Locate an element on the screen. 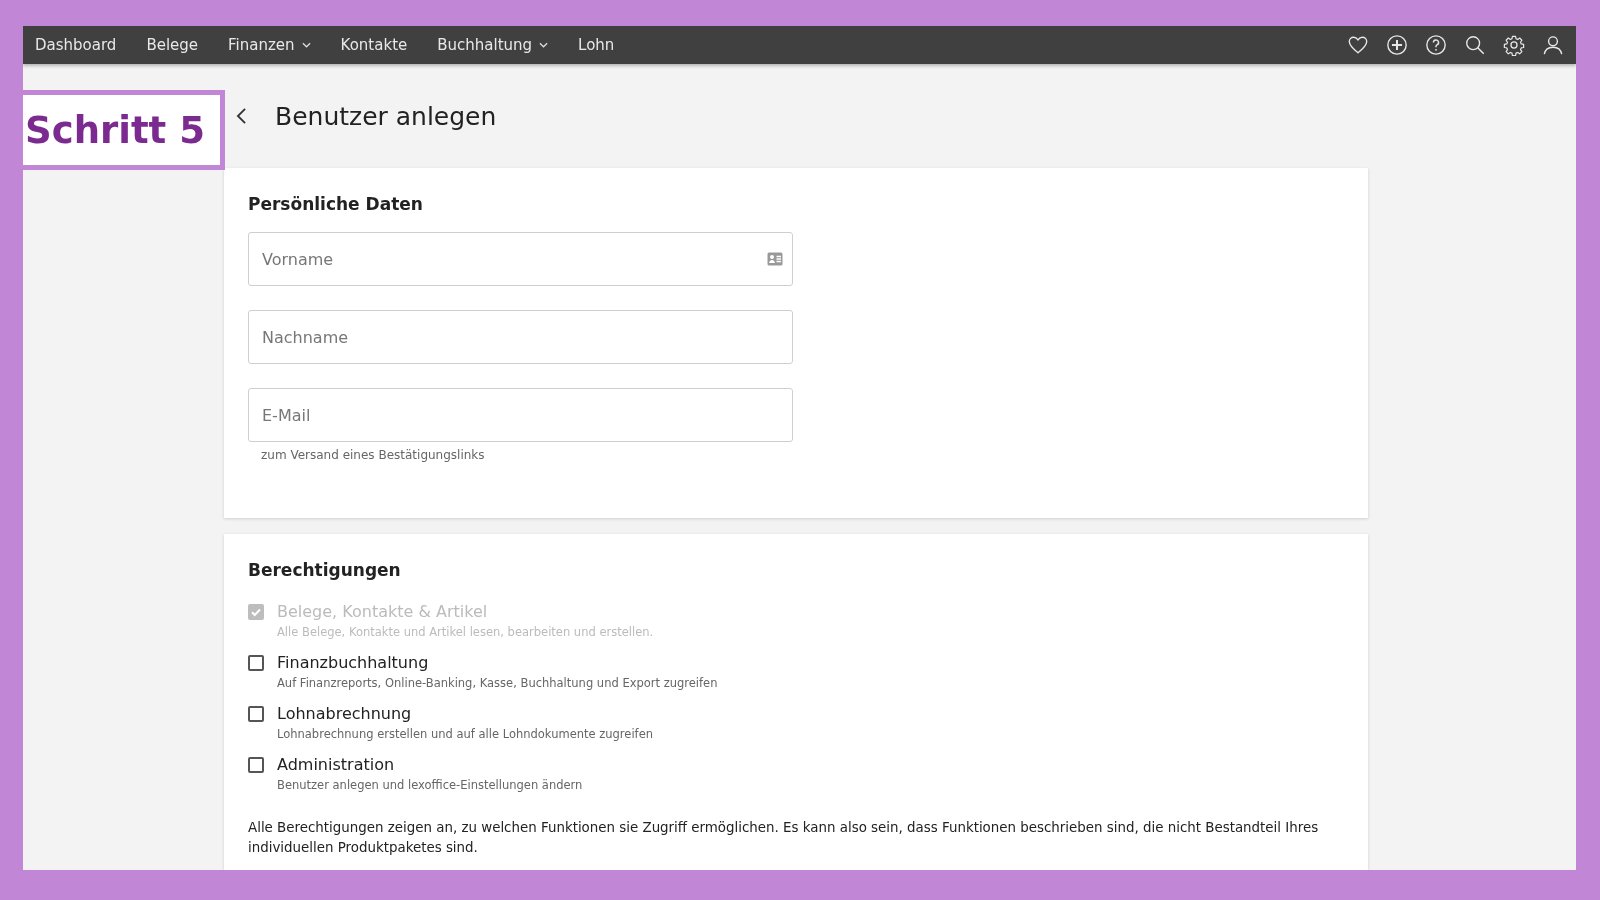 The height and width of the screenshot is (900, 1600). permission-description: Alle Belege, Kontakte und Artikel lesen, bearbeiten und erstellen. is located at coordinates (465, 632).